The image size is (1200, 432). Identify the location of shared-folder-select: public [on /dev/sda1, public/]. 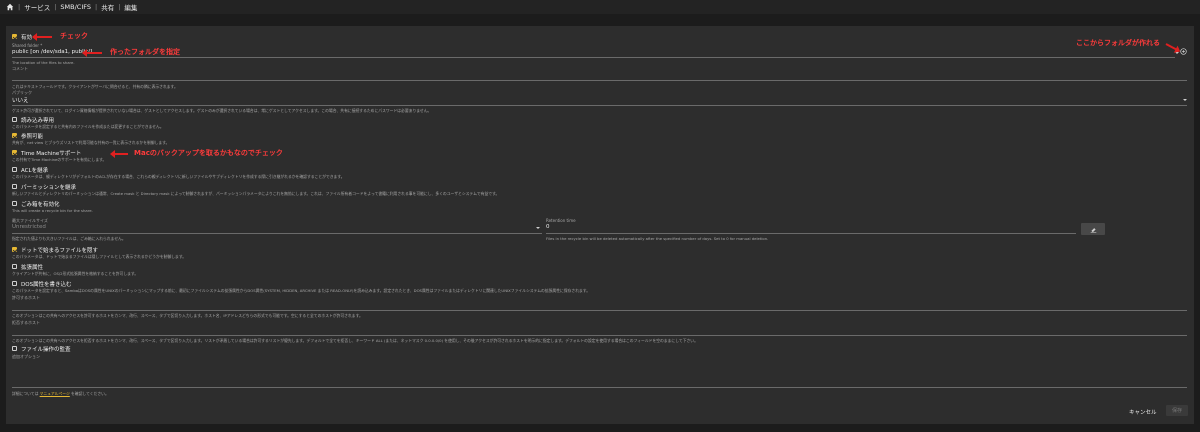
(52, 52).